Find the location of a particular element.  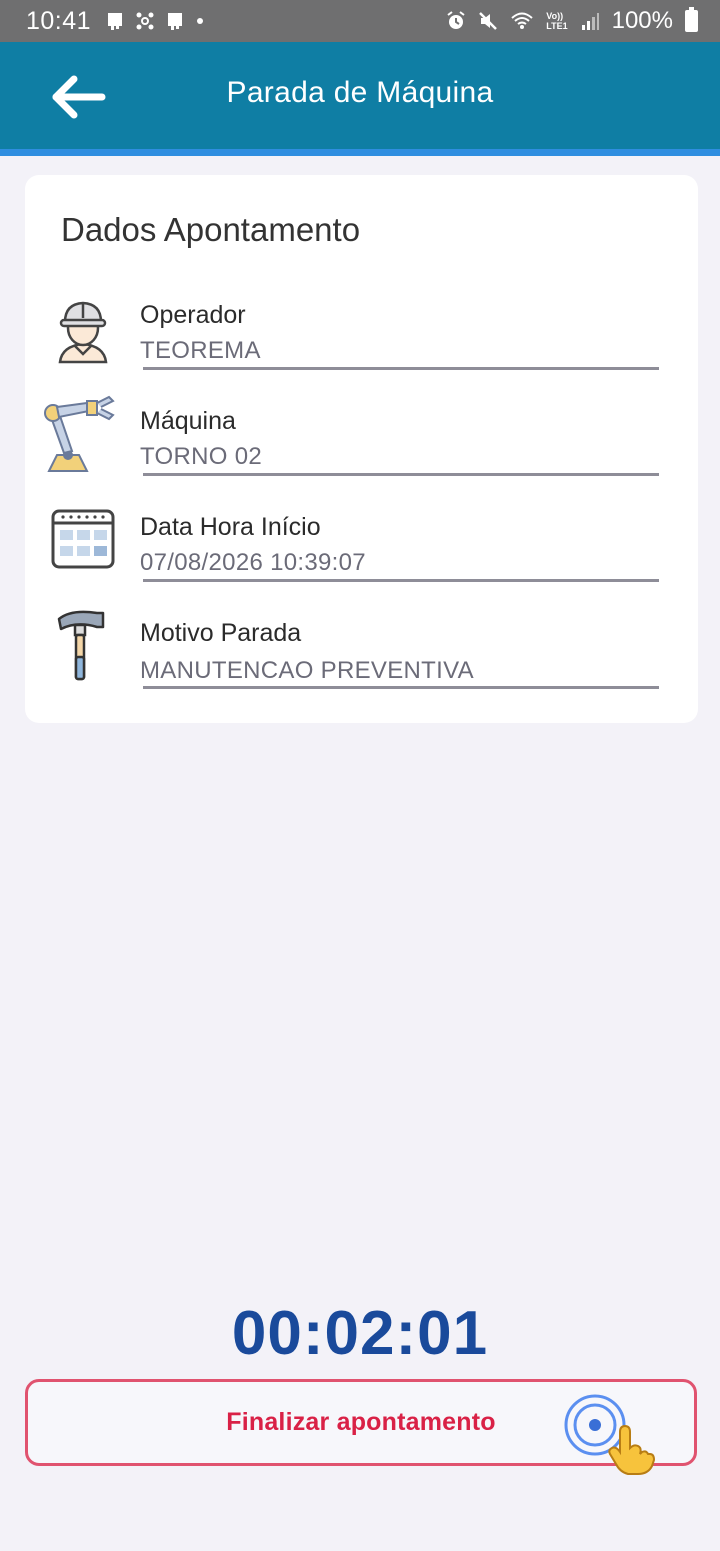

mute-icon is located at coordinates (488, 21).